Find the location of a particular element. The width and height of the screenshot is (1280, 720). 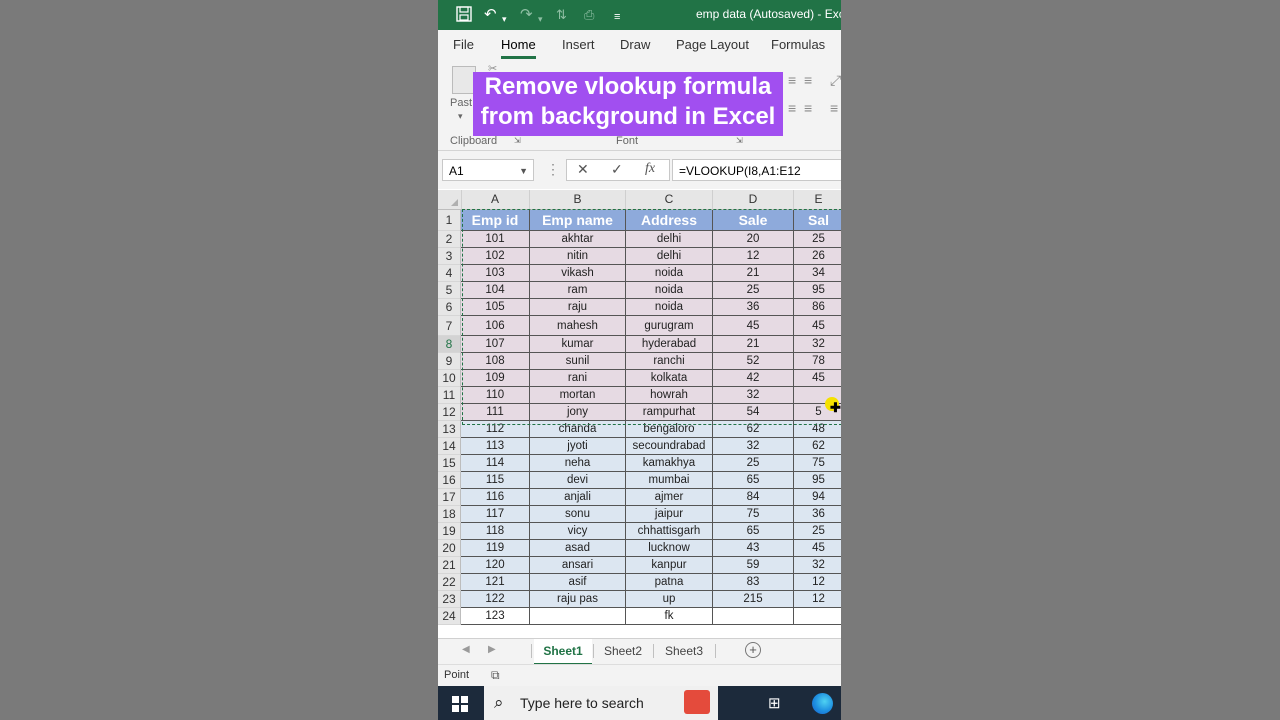

tab-file: File is located at coordinates (463, 44).